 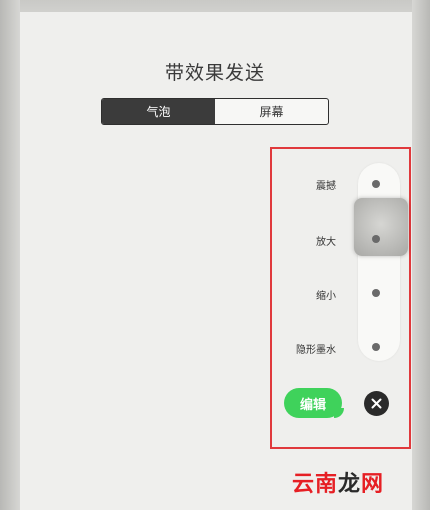 I want to click on watermark-logo: 云南龙网, so click(x=338, y=482).